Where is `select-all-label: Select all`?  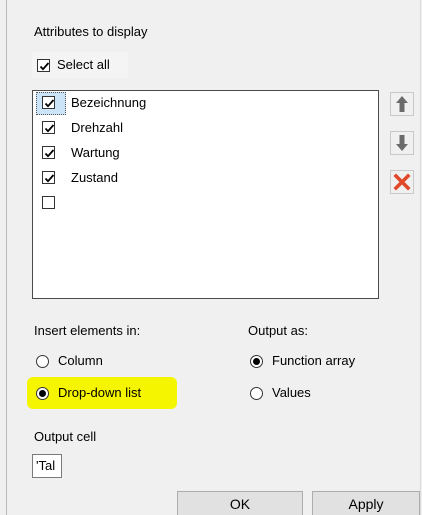 select-all-label: Select all is located at coordinates (83, 64).